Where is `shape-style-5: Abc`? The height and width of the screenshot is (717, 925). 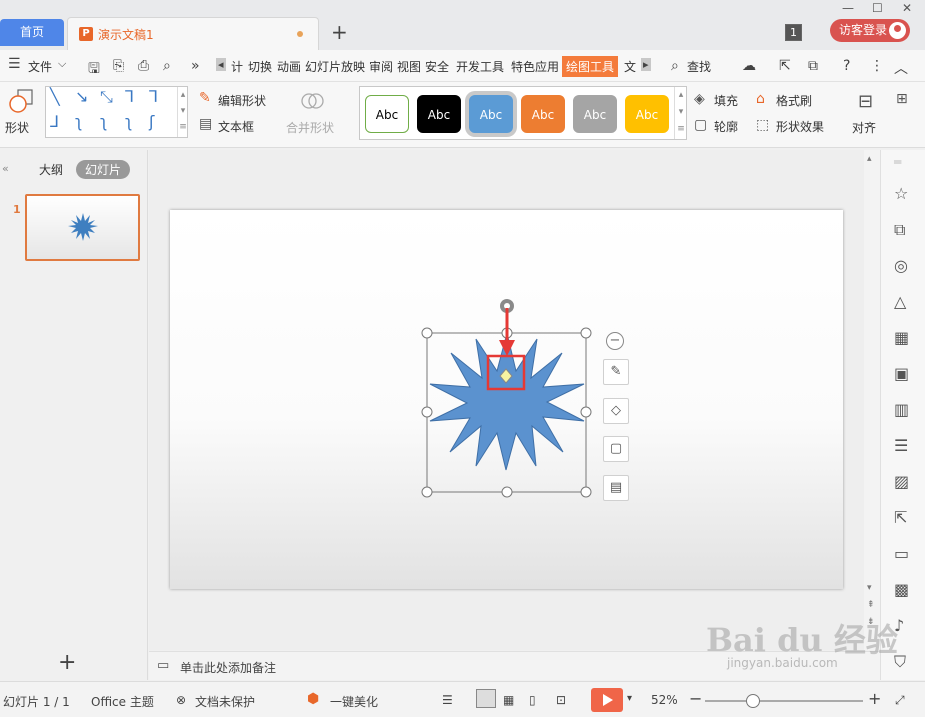
shape-style-5: Abc is located at coordinates (595, 114).